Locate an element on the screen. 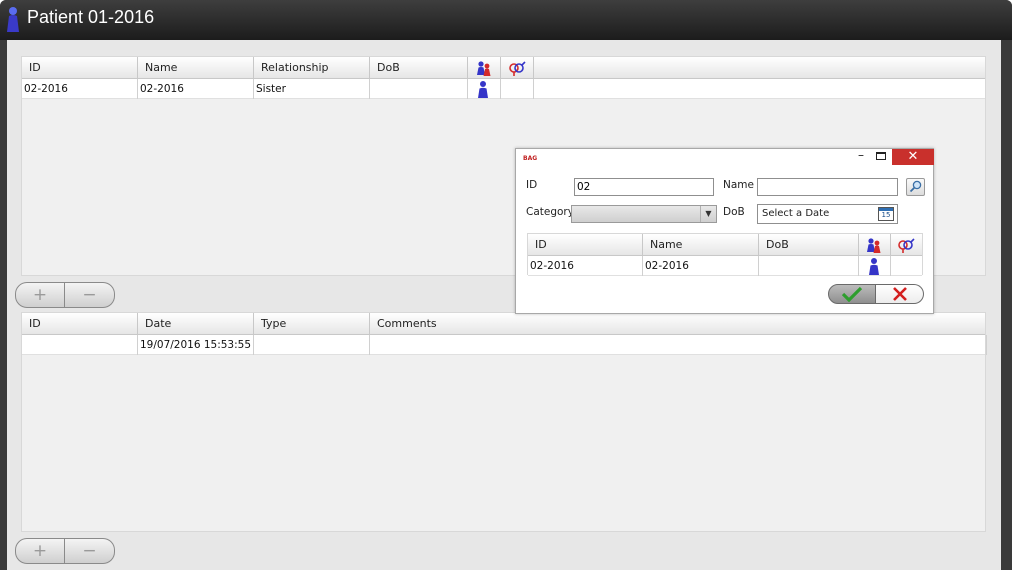 This screenshot has height=570, width=1024. category-select: ▼ is located at coordinates (644, 214).